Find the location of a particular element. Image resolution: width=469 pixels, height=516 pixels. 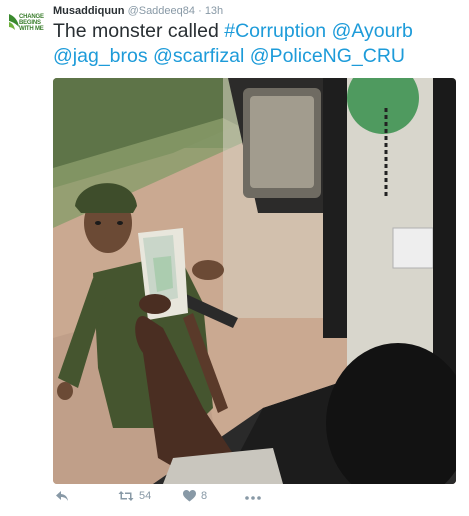

like-count: 8 is located at coordinates (204, 496).